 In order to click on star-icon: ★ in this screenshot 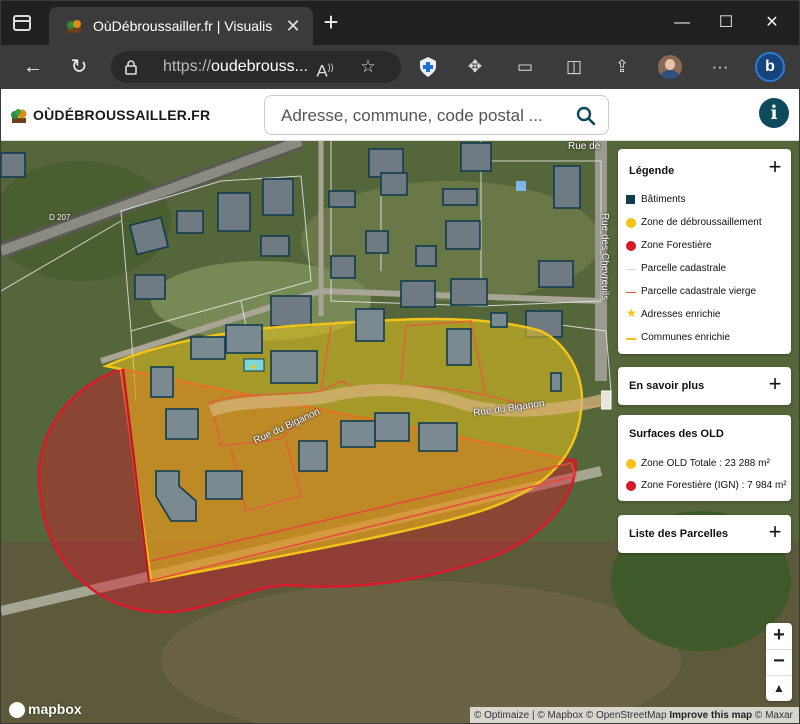, I will do `click(631, 313)`.